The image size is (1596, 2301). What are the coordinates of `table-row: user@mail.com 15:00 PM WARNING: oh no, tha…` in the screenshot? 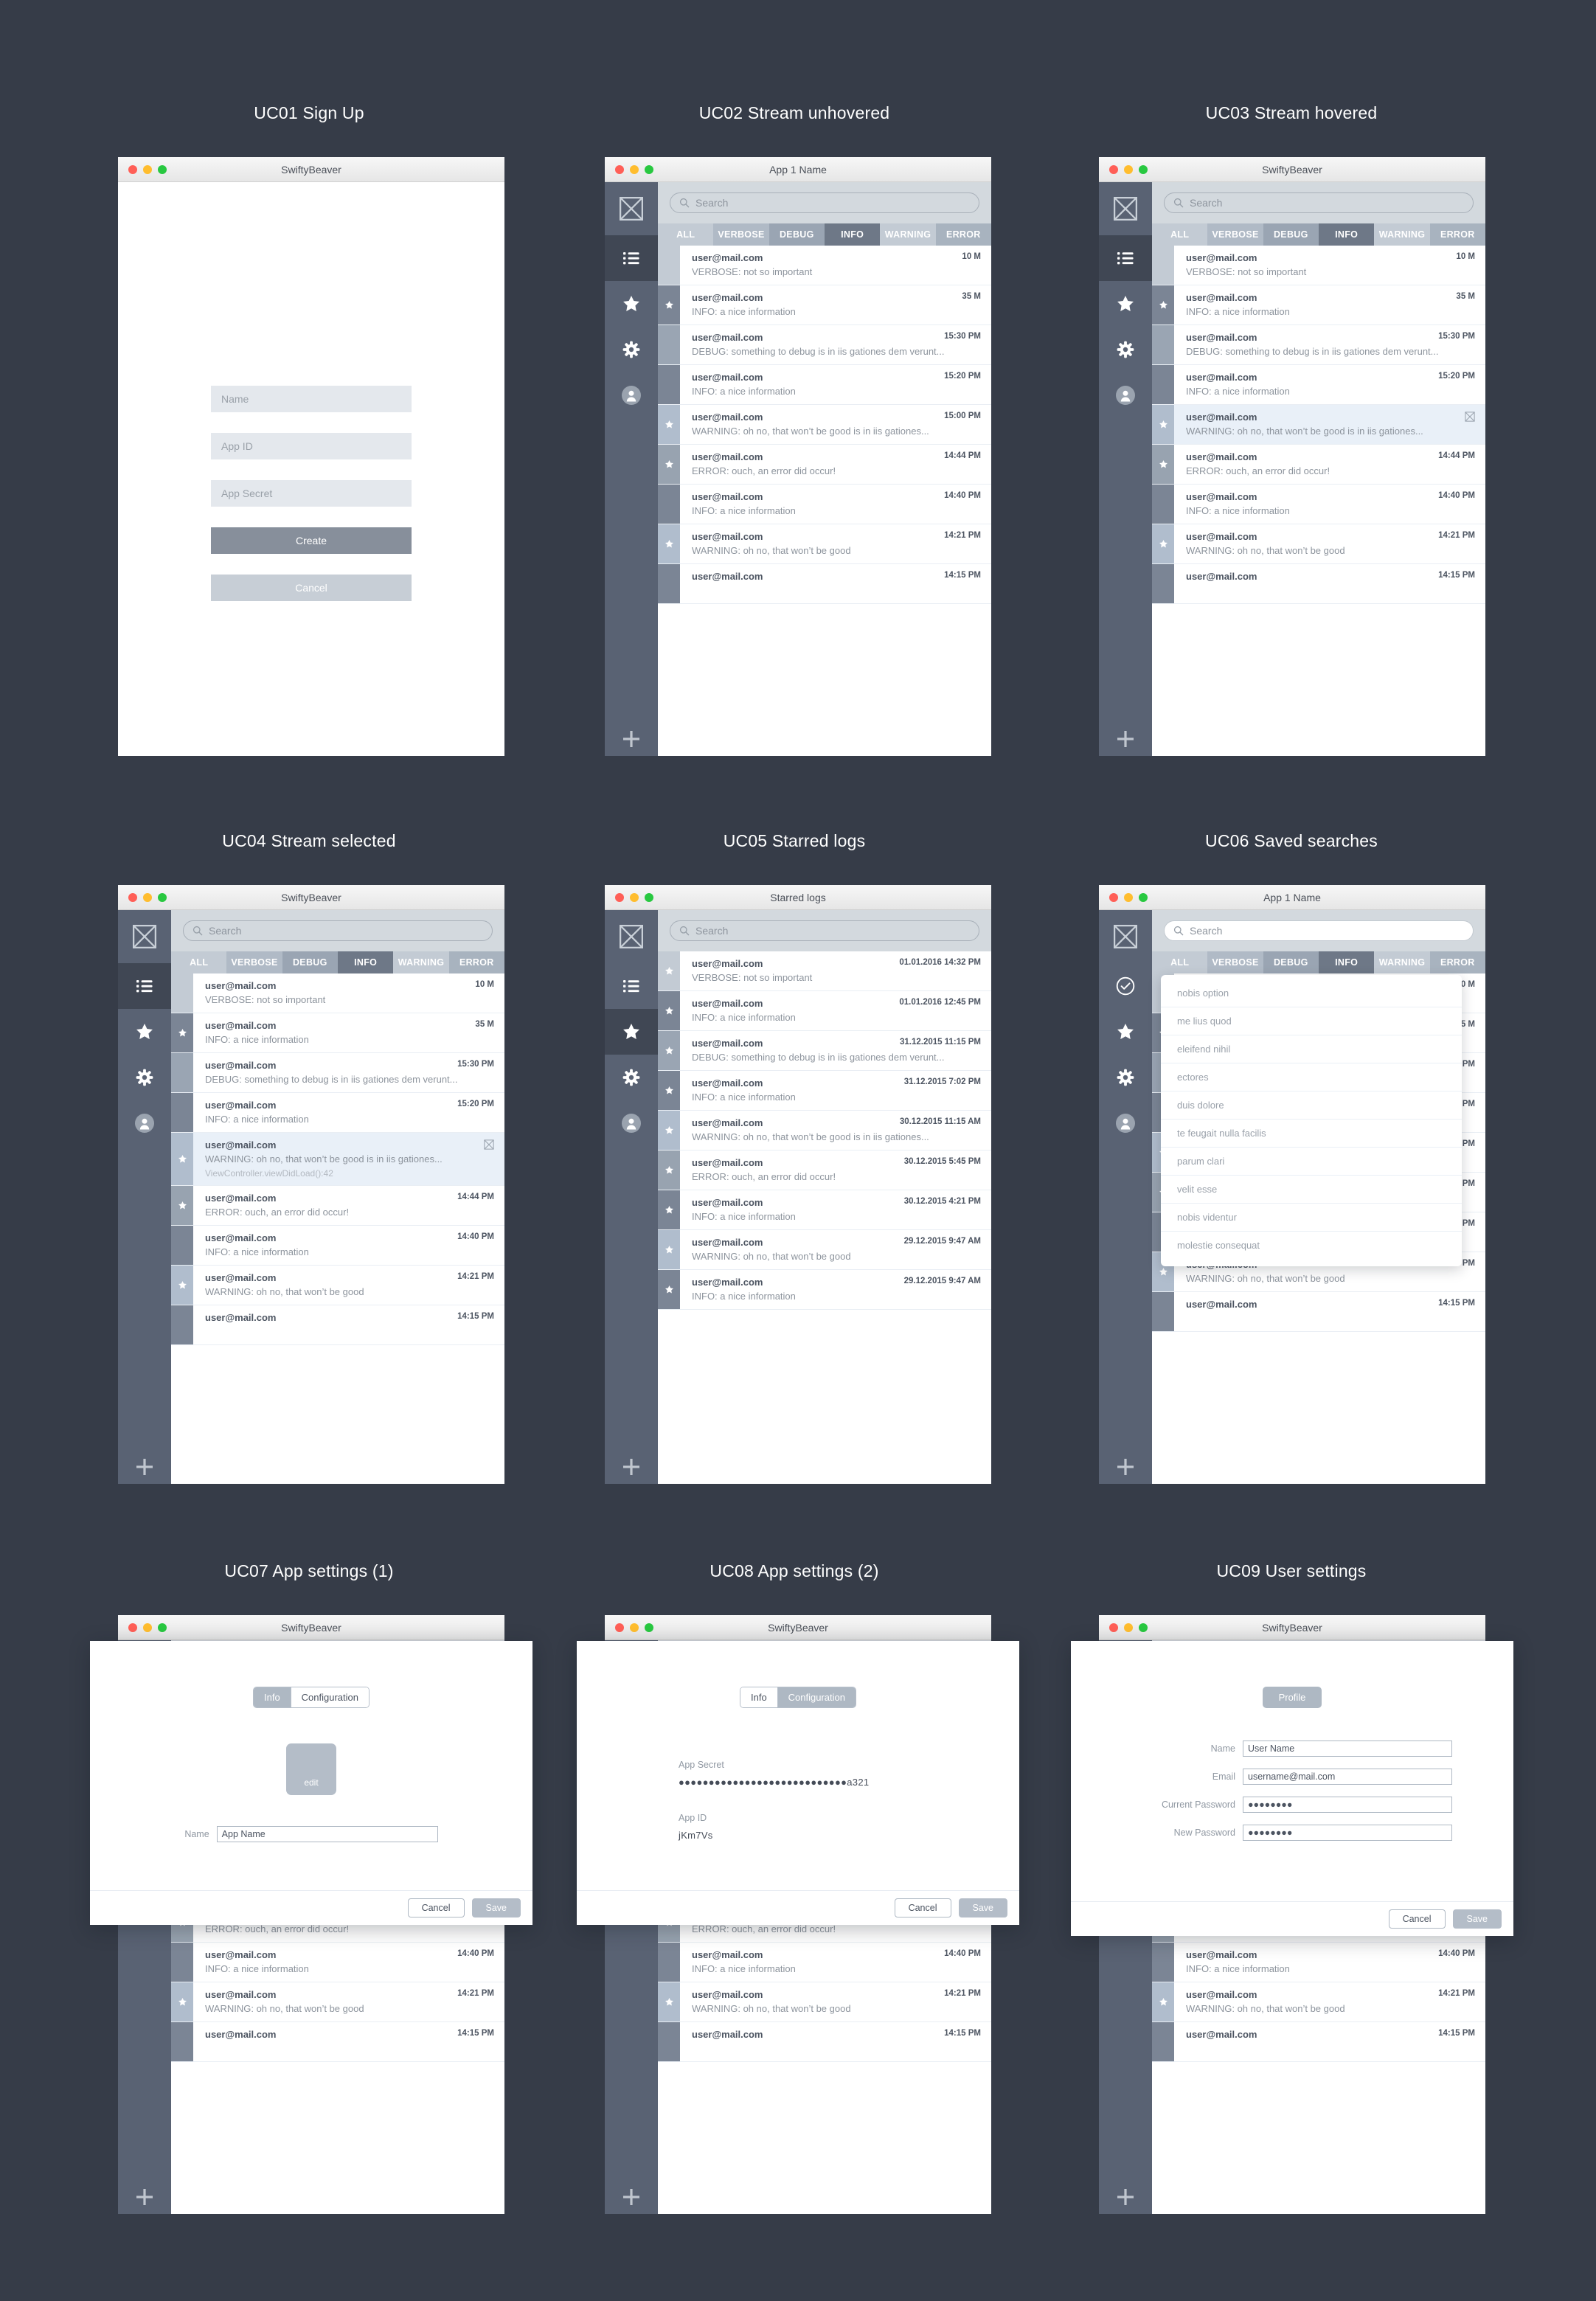 It's located at (825, 425).